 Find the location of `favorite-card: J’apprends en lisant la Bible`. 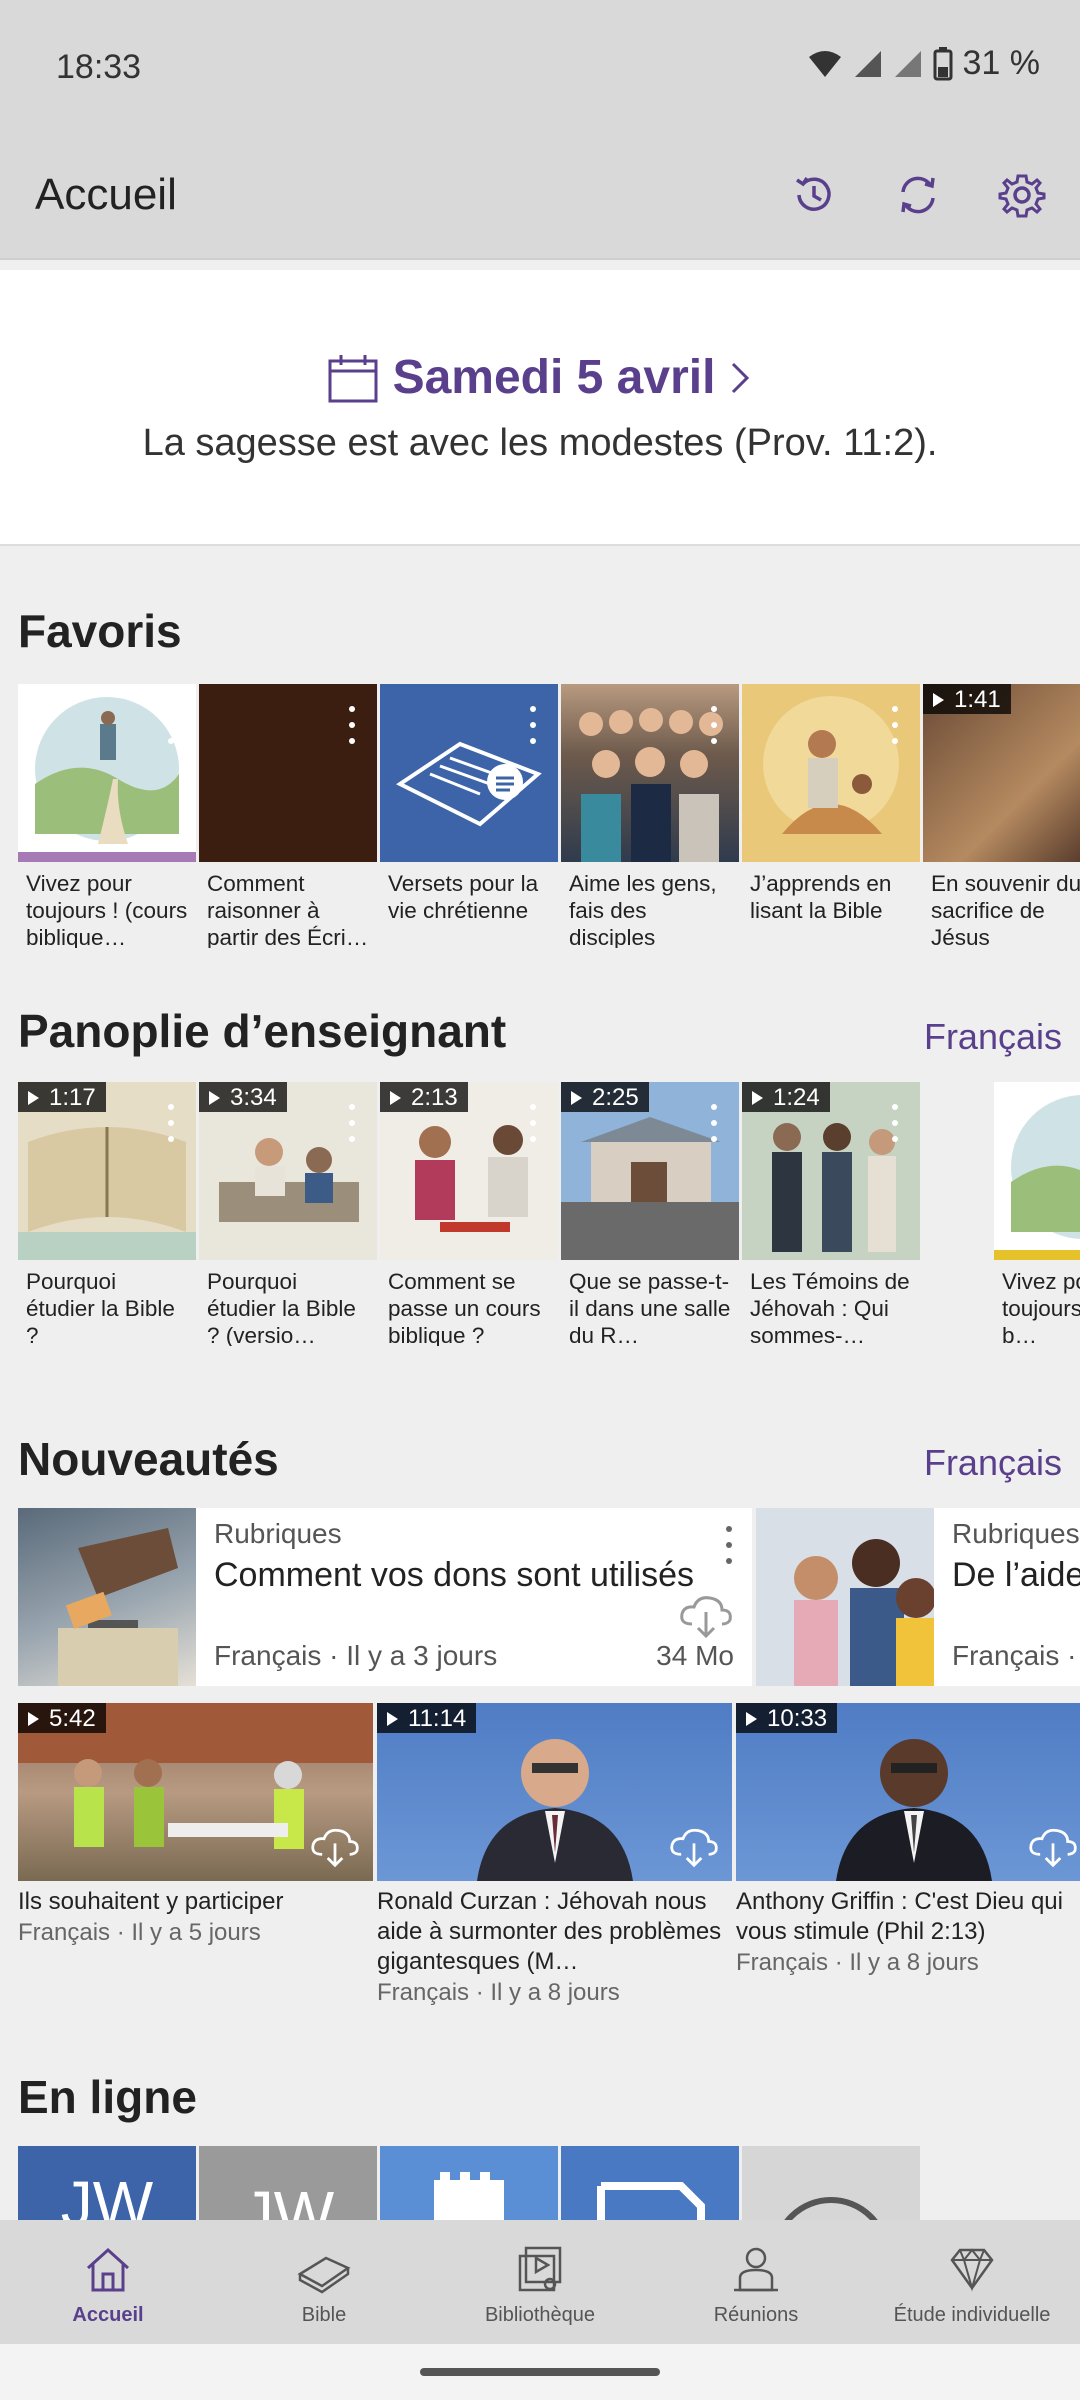

favorite-card: J’apprends en lisant la Bible is located at coordinates (831, 816).